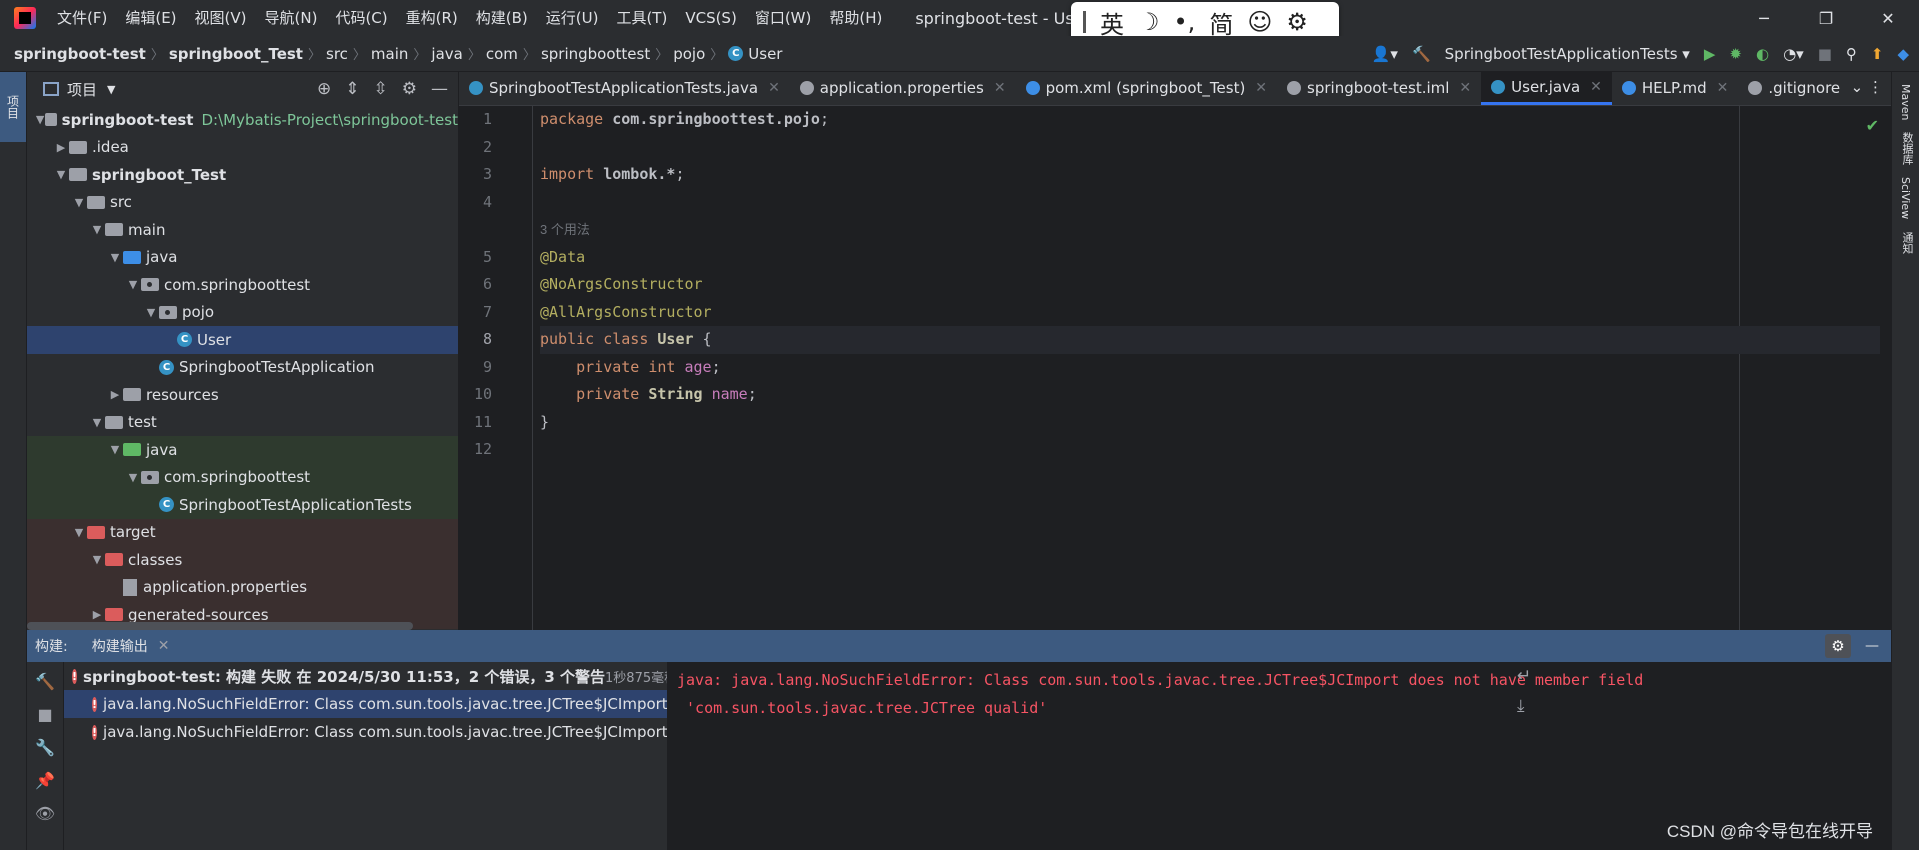  What do you see at coordinates (1567, 54) in the screenshot?
I see `run-config-selector: SpringbootTestApplicationTests ▾` at bounding box center [1567, 54].